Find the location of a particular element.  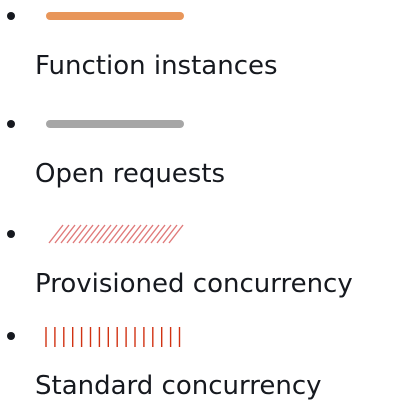

legend-label-provisioned-concurrency: Provisioned concurrency is located at coordinates (194, 284).